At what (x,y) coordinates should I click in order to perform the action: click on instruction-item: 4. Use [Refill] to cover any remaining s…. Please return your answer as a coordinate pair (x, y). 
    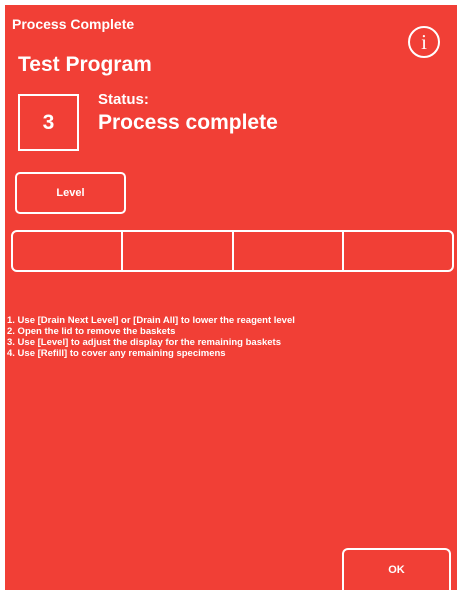
    Looking at the image, I should click on (116, 353).